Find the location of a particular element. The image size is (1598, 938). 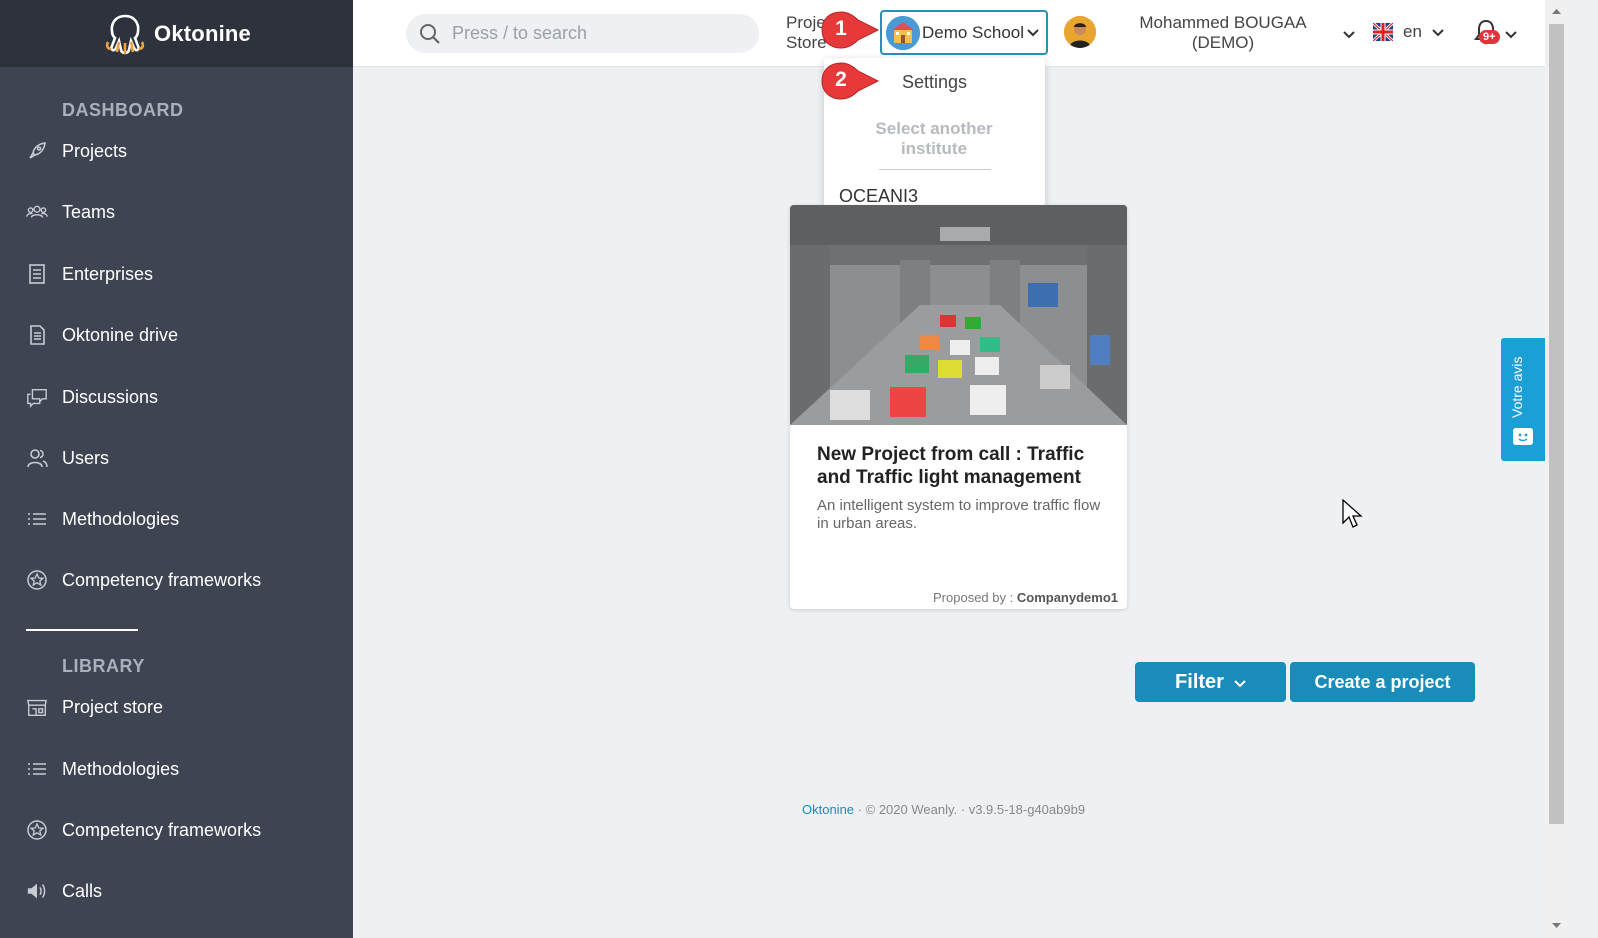

scroll-up-arrow-icon is located at coordinates (1556, 12).